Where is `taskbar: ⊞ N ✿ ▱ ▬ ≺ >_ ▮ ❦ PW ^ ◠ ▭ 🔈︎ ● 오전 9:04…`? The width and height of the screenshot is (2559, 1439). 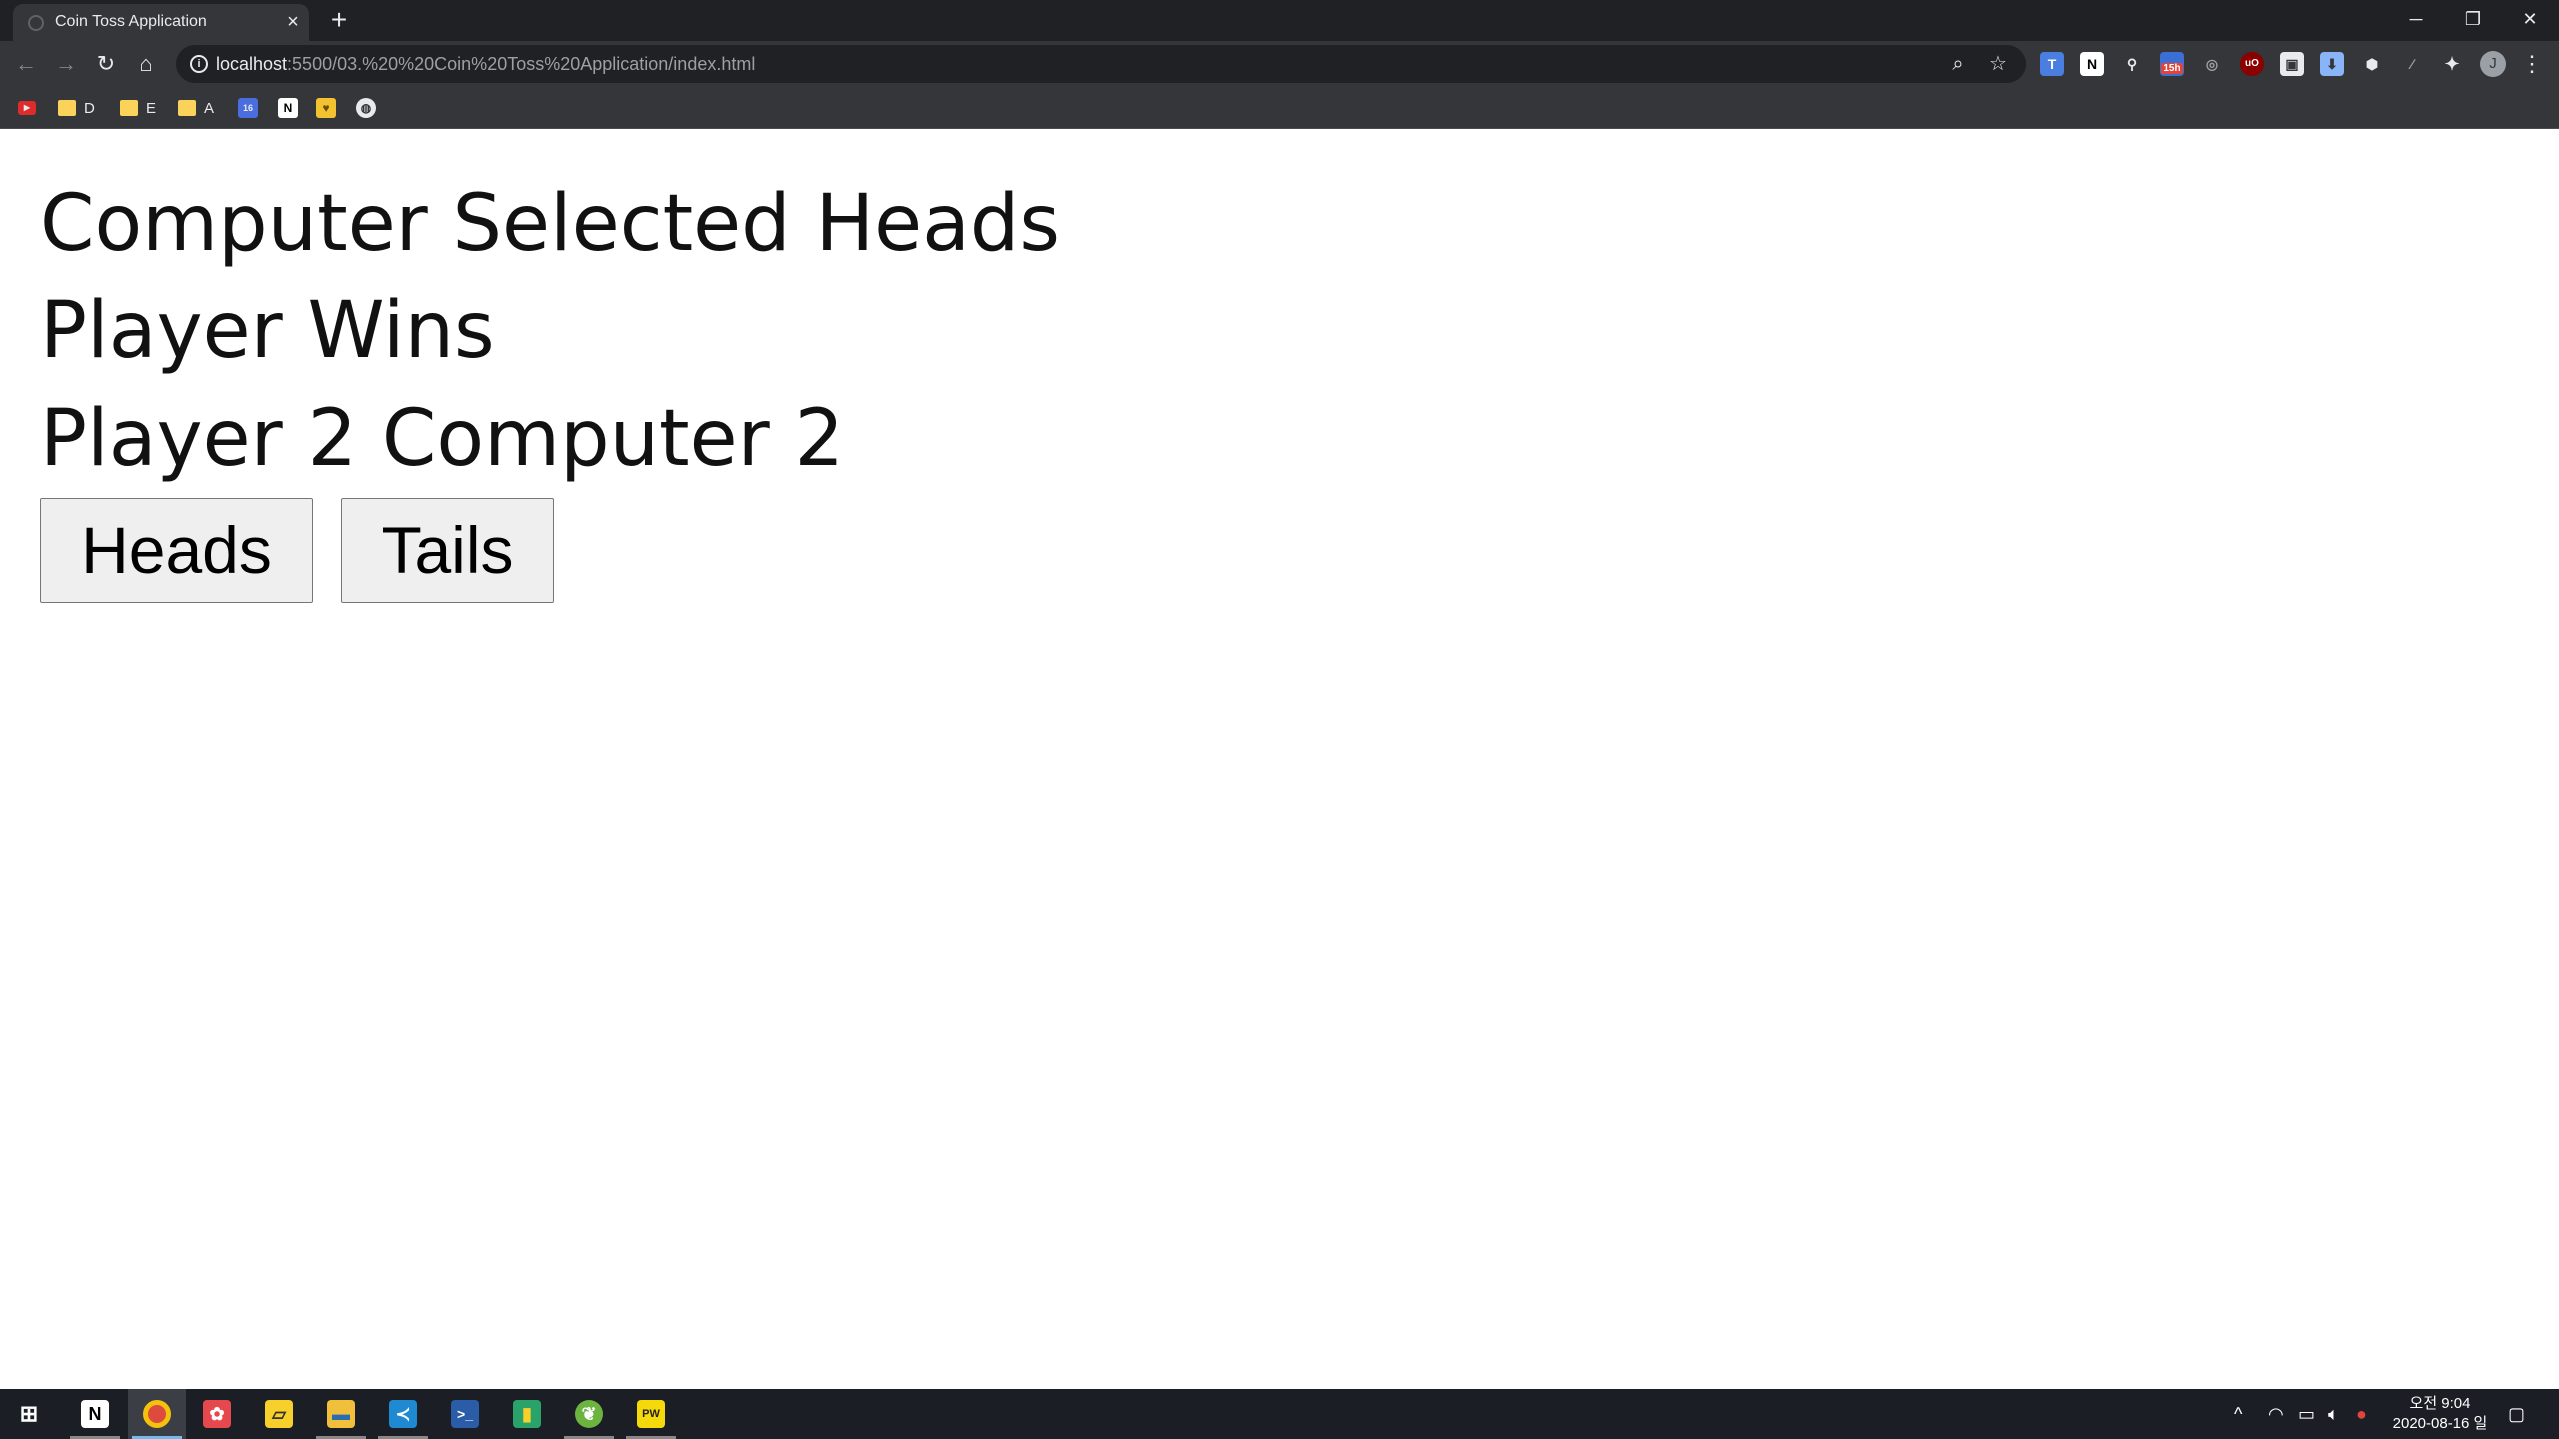 taskbar: ⊞ N ✿ ▱ ▬ ≺ >_ ▮ ❦ PW ^ ◠ ▭ 🔈︎ ● 오전 9:04… is located at coordinates (1279, 1414).